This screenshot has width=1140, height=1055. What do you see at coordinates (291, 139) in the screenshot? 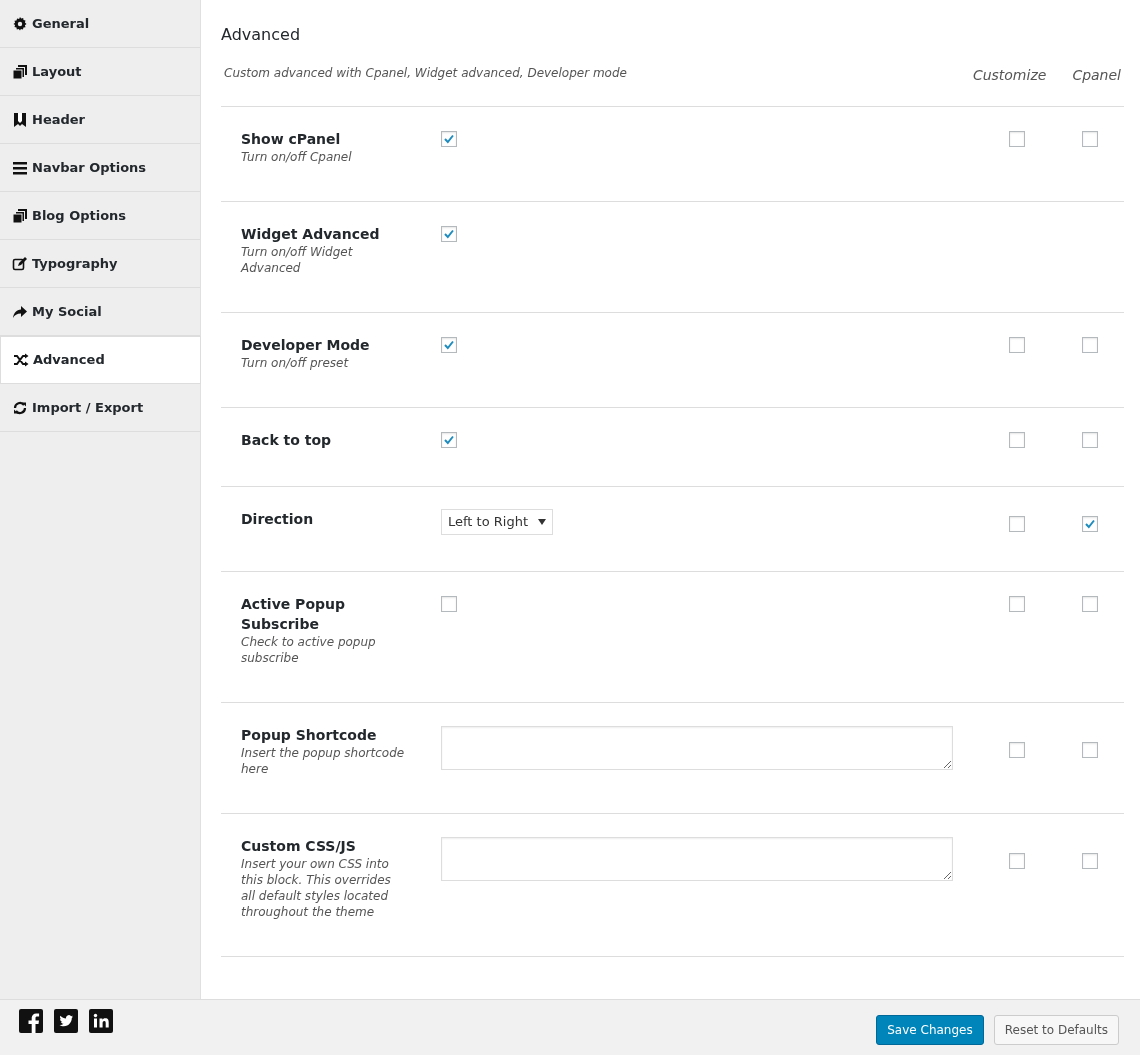
I see `option-title: Show cPanel` at bounding box center [291, 139].